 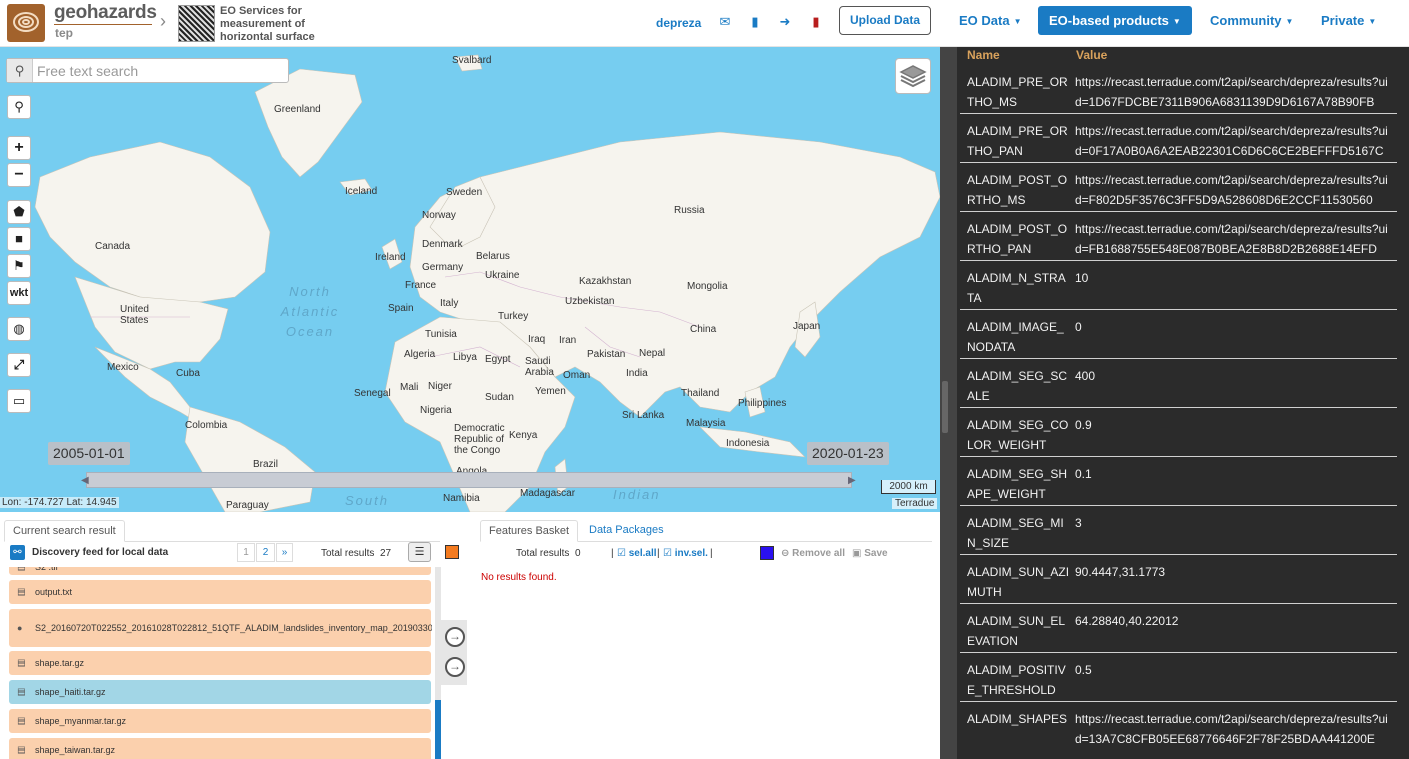 What do you see at coordinates (748, 443) in the screenshot?
I see `map-label-indonesia: Indonesia` at bounding box center [748, 443].